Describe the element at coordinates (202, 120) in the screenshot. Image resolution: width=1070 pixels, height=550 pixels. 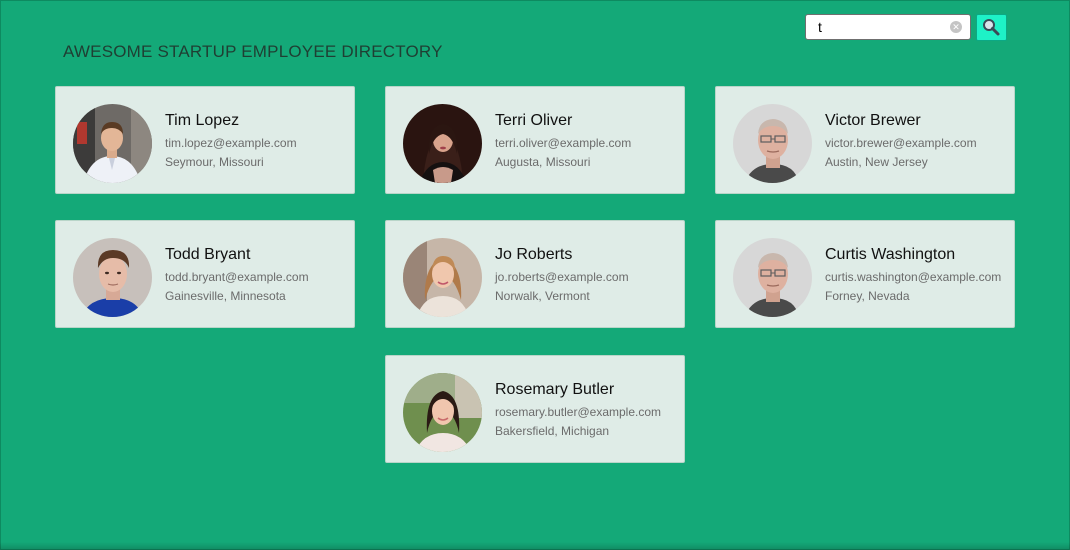
I see `employee-name: Tim Lopez` at that location.